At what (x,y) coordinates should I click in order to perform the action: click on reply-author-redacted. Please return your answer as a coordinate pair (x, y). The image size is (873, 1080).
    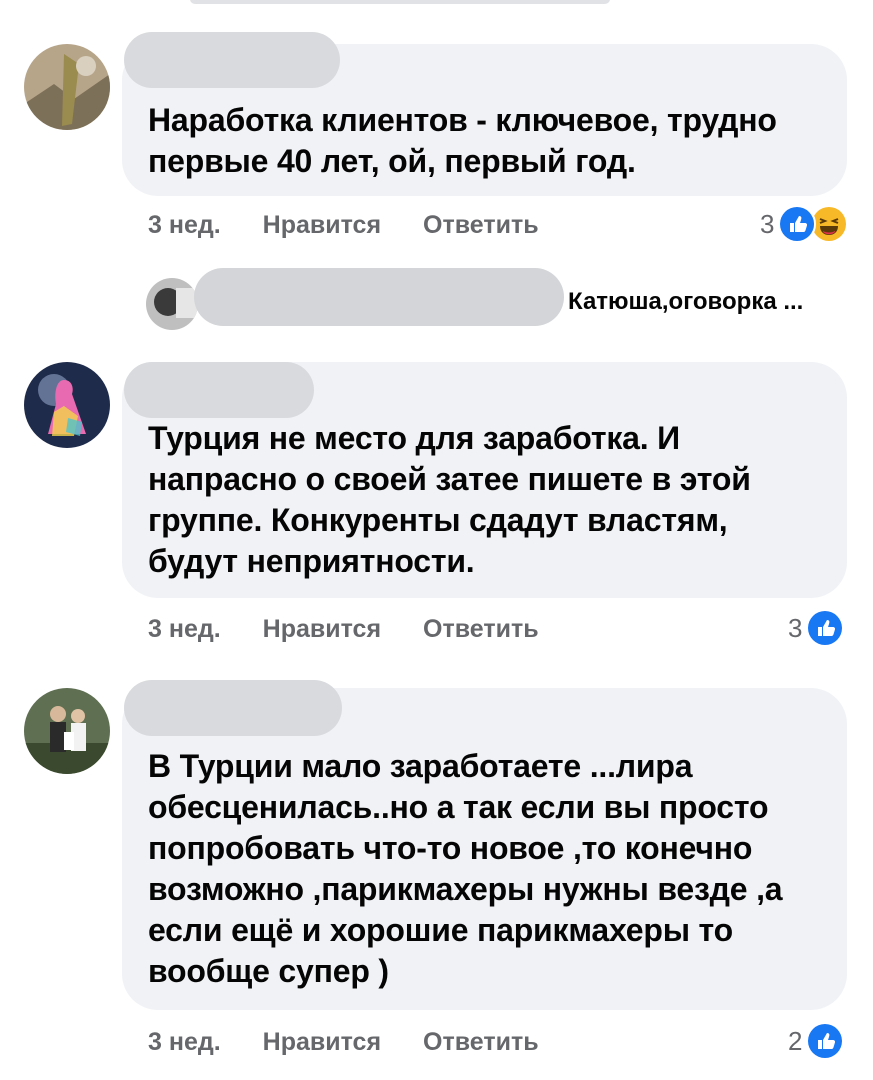
    Looking at the image, I should click on (379, 297).